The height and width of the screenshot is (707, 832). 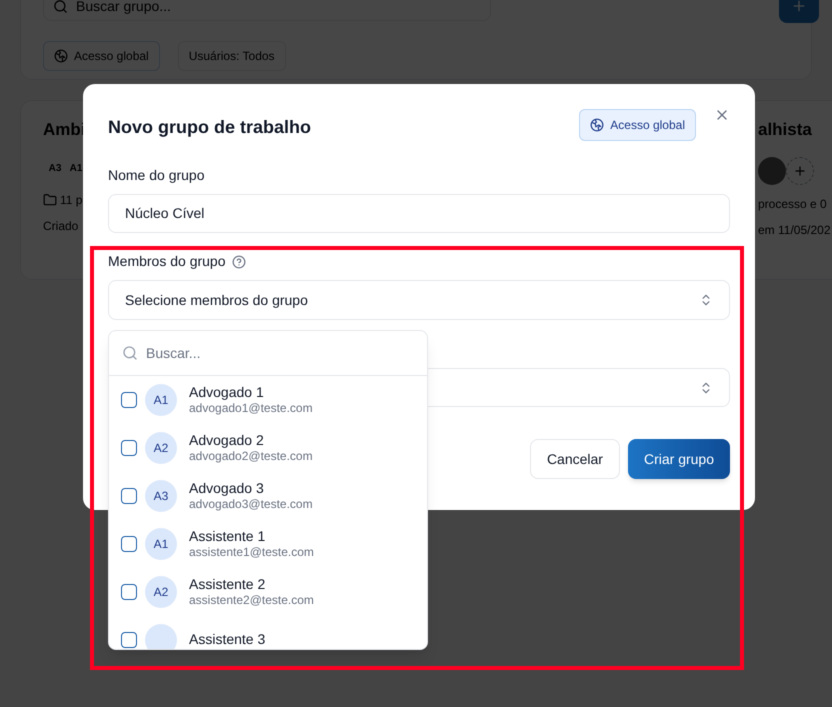 I want to click on cancel-button: Cancelar, so click(x=575, y=459).